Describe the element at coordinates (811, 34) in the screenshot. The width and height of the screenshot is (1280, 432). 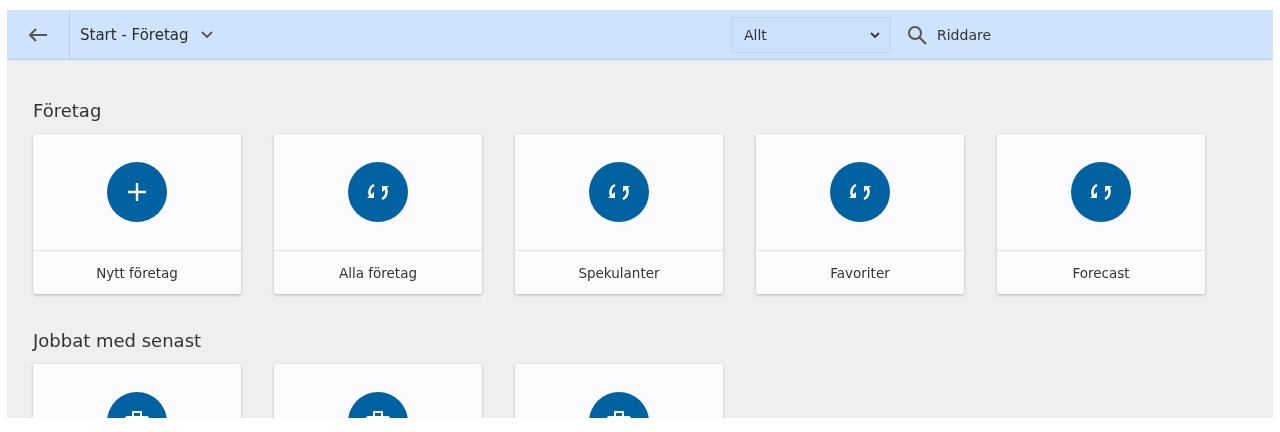
I see `filter-dropdown: Allt` at that location.